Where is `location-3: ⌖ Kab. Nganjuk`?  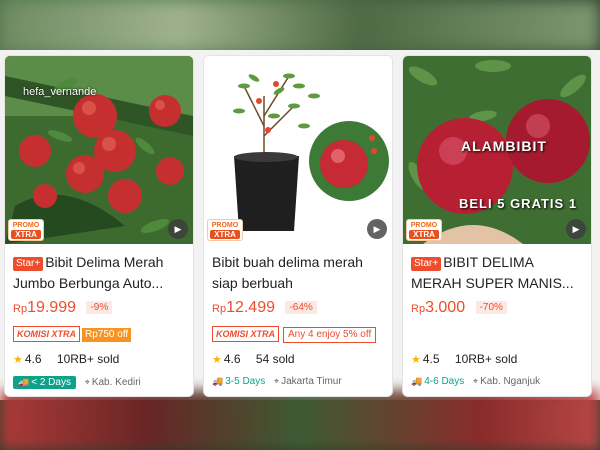 location-3: ⌖ Kab. Nganjuk is located at coordinates (507, 381).